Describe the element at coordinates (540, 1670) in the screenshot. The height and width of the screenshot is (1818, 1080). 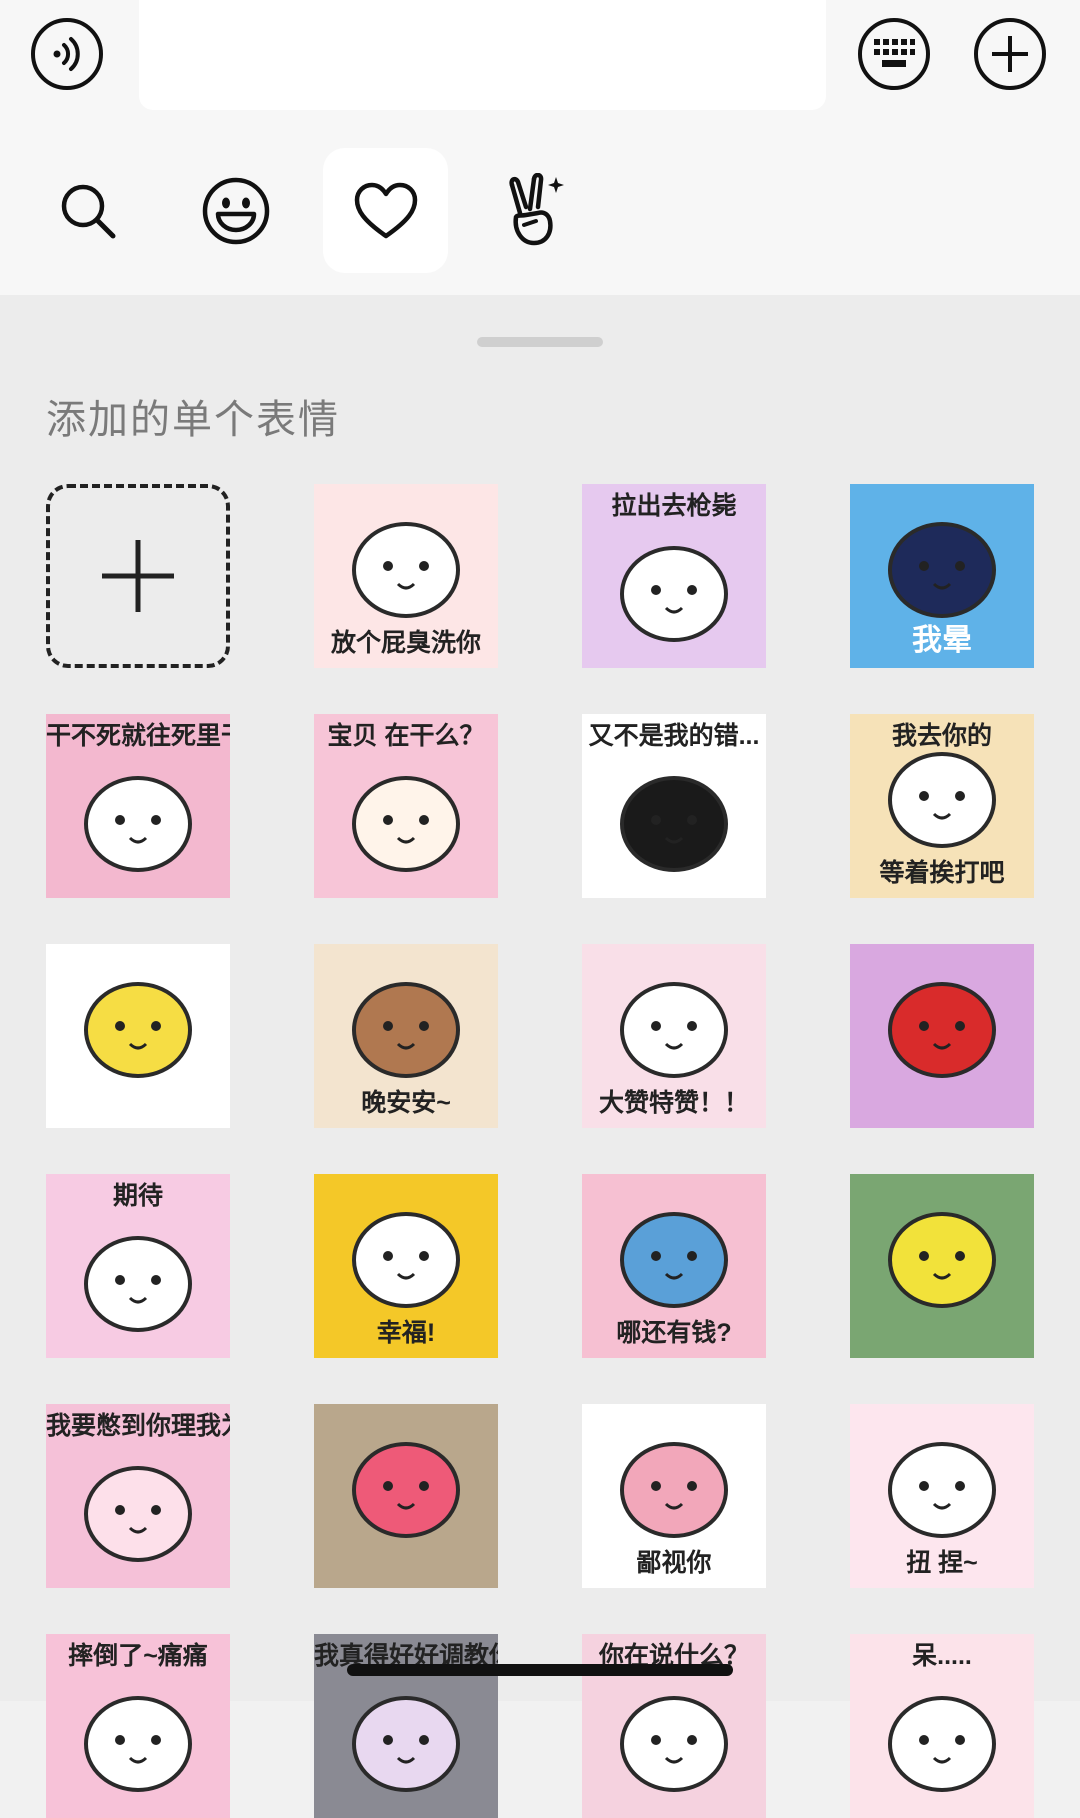
I see `home-indicator` at that location.